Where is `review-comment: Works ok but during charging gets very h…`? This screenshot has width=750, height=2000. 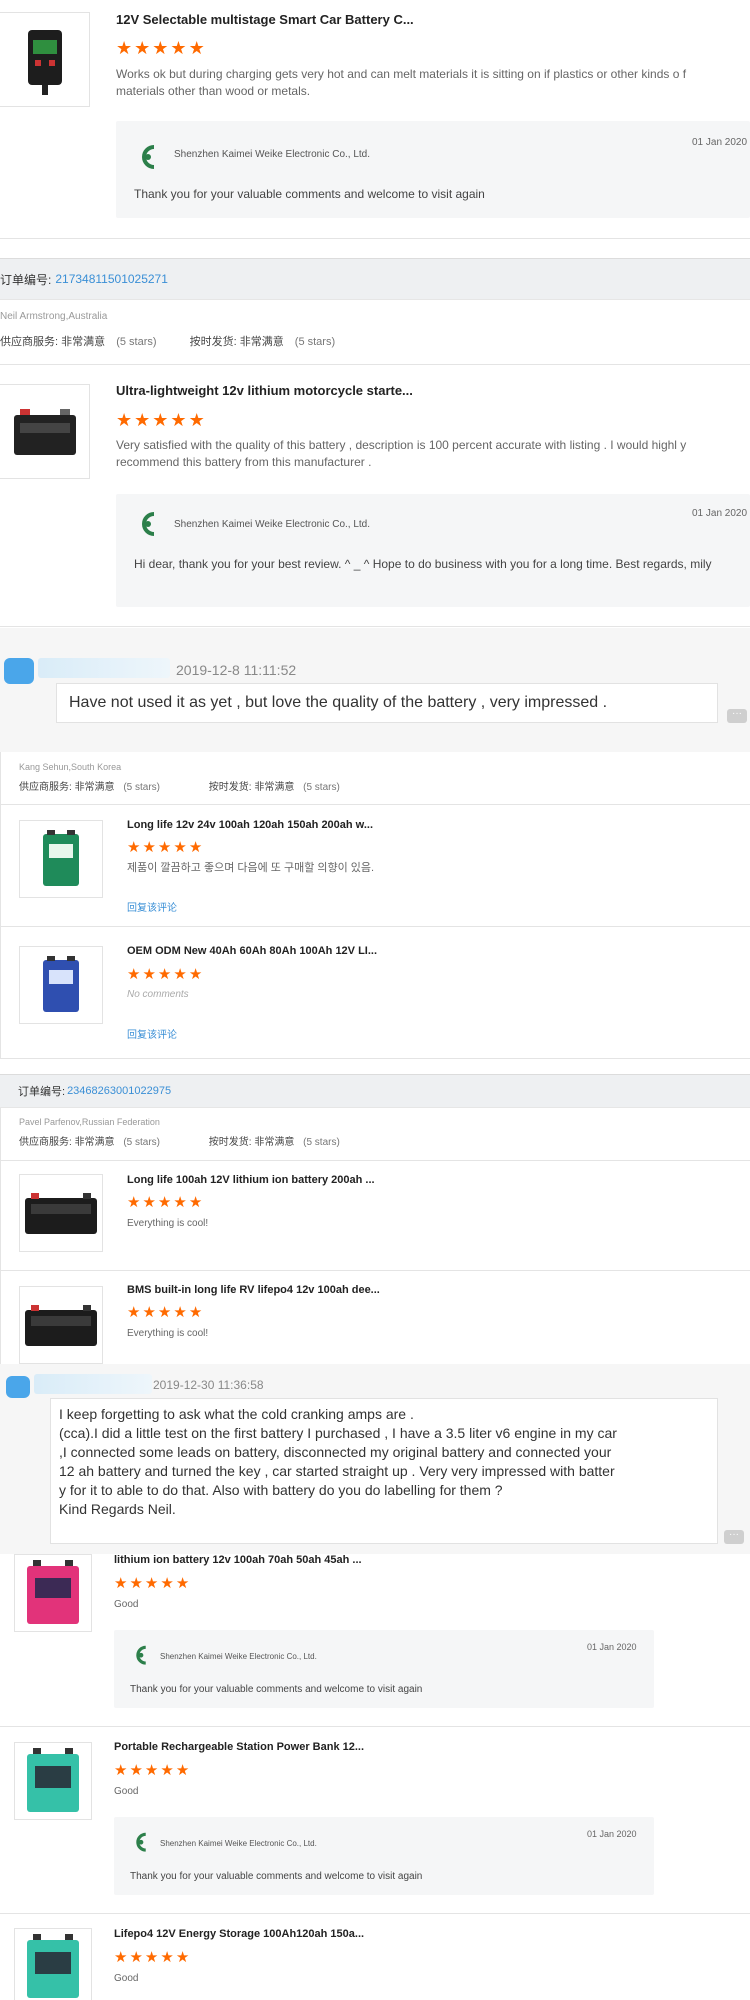
review-comment: Works ok but during charging gets very h… is located at coordinates (401, 83).